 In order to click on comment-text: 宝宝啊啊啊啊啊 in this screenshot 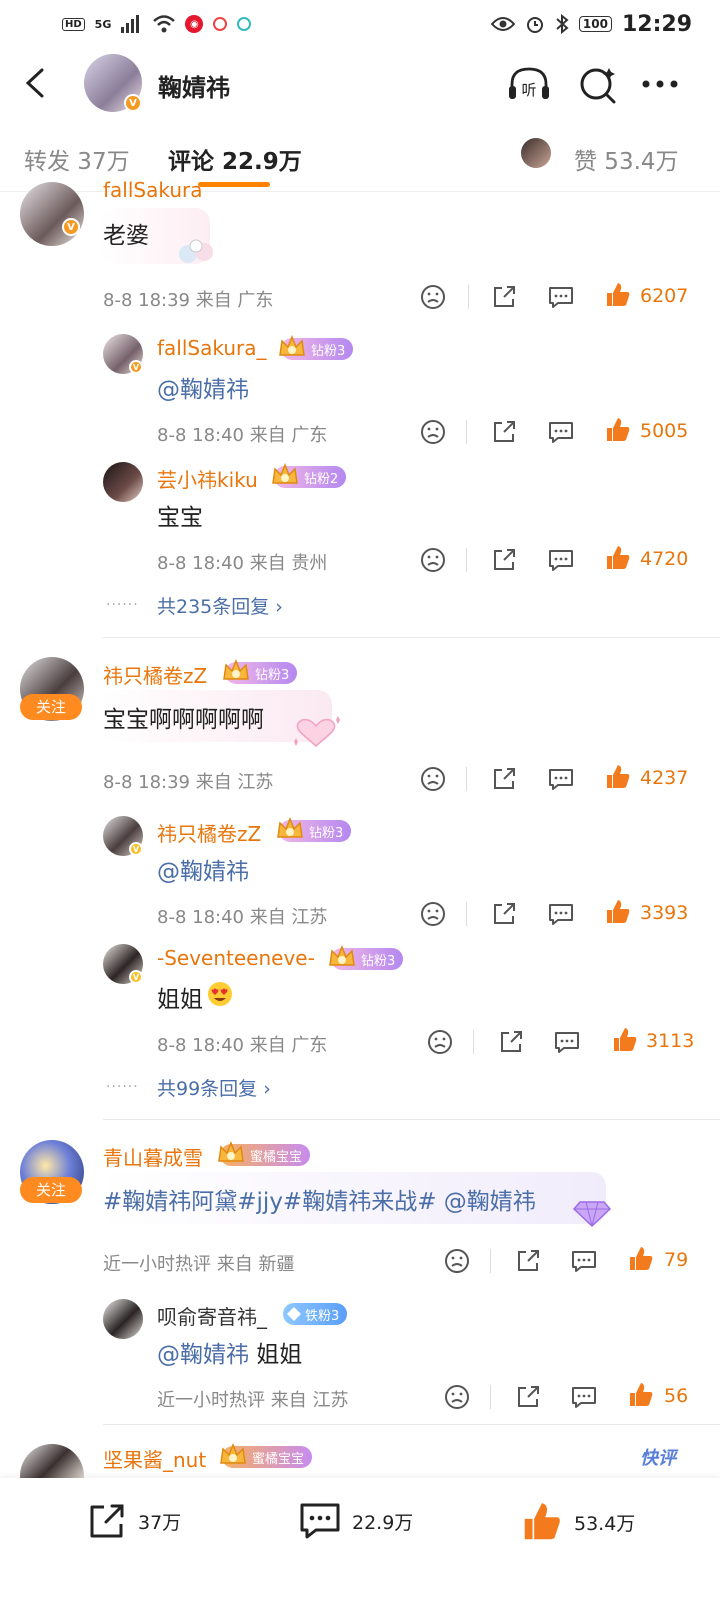, I will do `click(183, 720)`.